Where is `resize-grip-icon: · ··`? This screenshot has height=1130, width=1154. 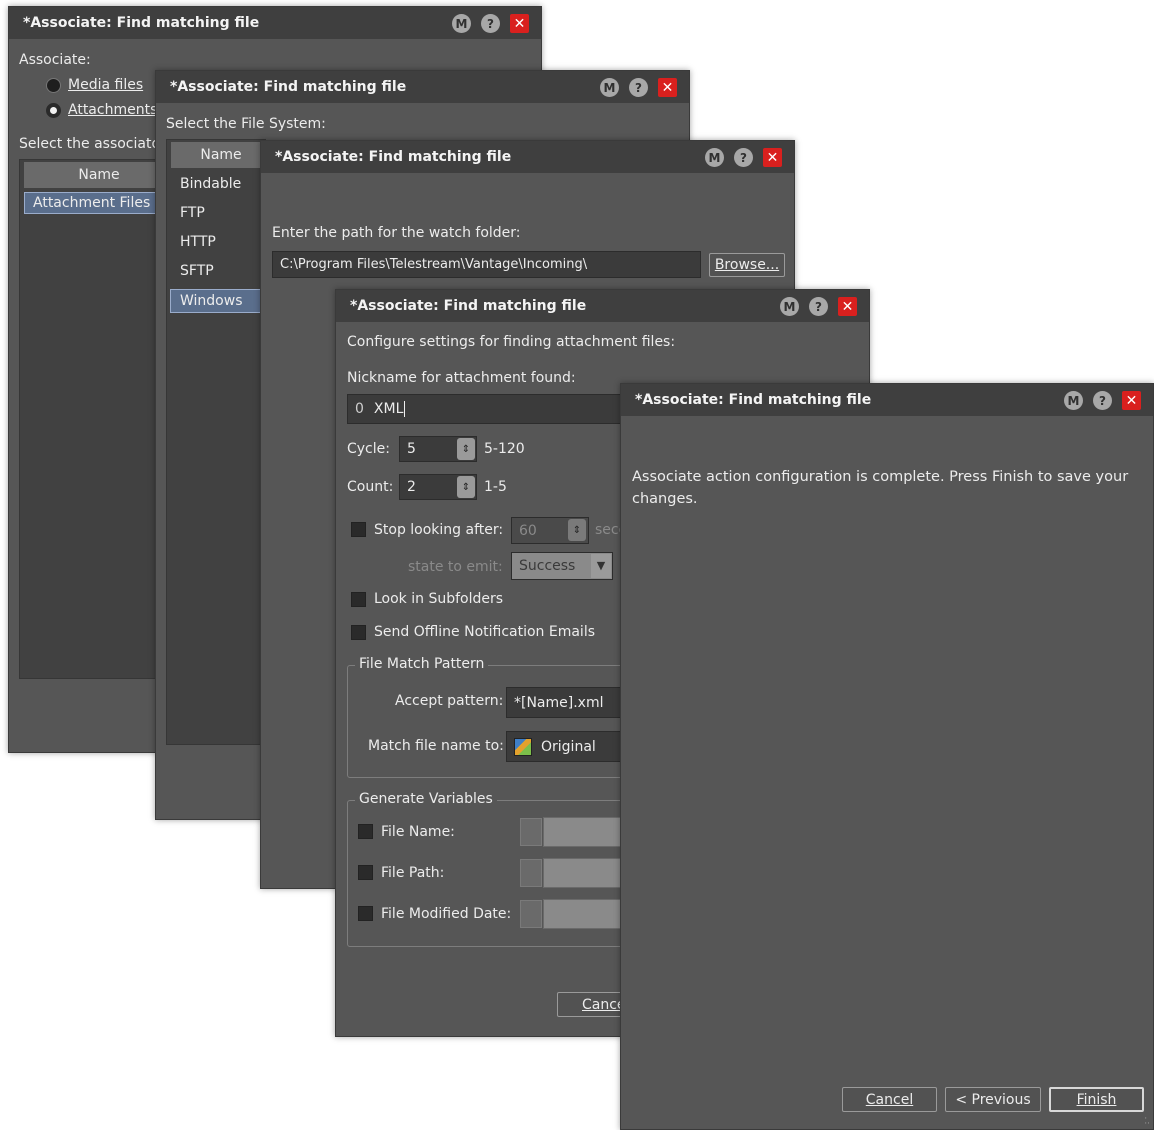
resize-grip-icon: · ·· is located at coordinates (1147, 1122).